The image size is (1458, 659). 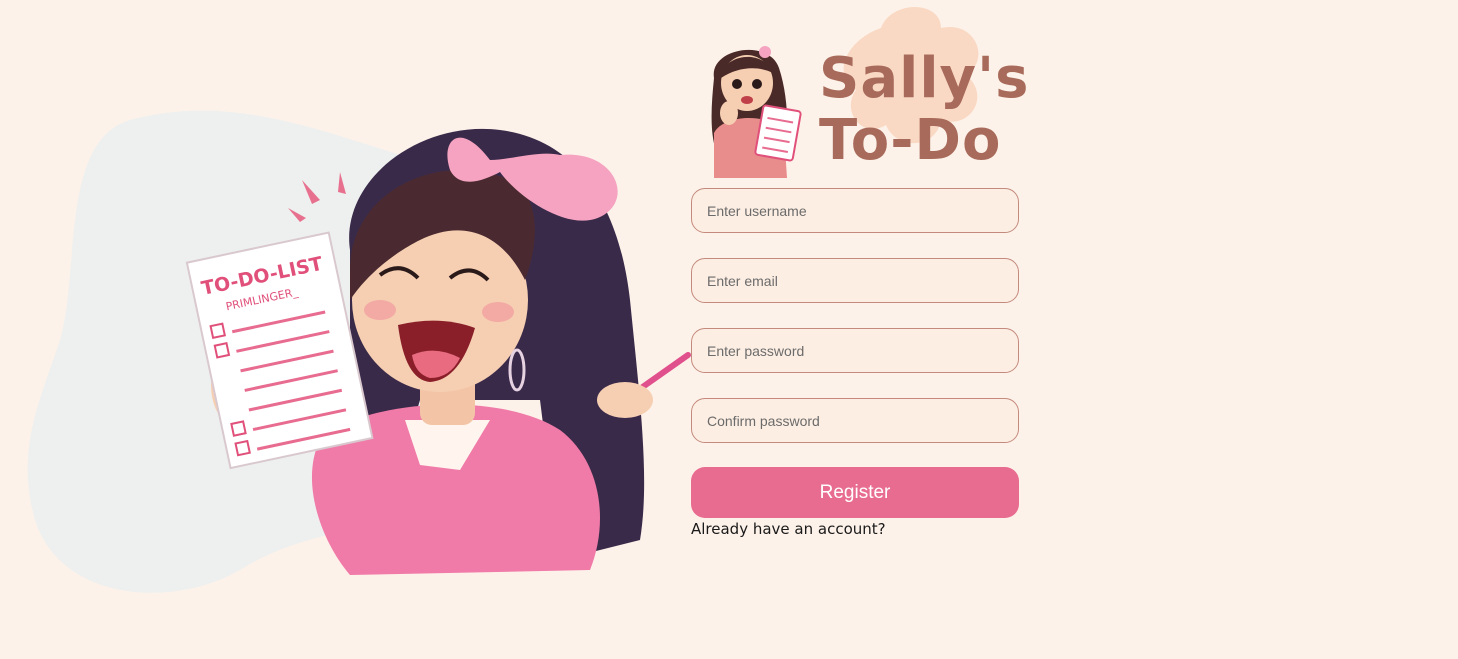 What do you see at coordinates (855, 350) in the screenshot?
I see `password-input` at bounding box center [855, 350].